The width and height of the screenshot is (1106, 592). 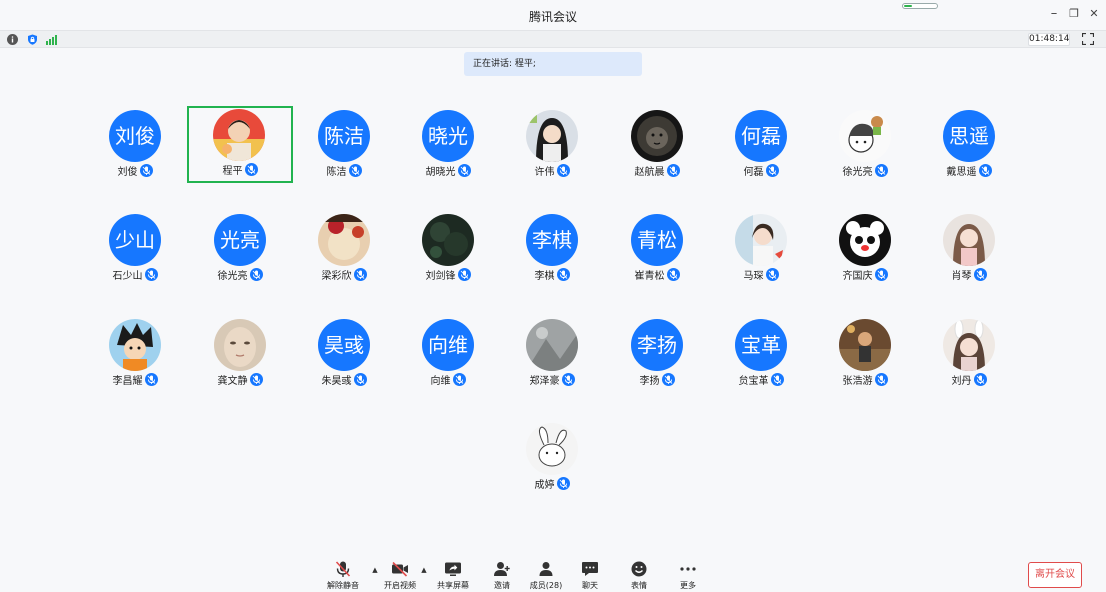 What do you see at coordinates (344, 240) in the screenshot?
I see `avatar-photo-food` at bounding box center [344, 240].